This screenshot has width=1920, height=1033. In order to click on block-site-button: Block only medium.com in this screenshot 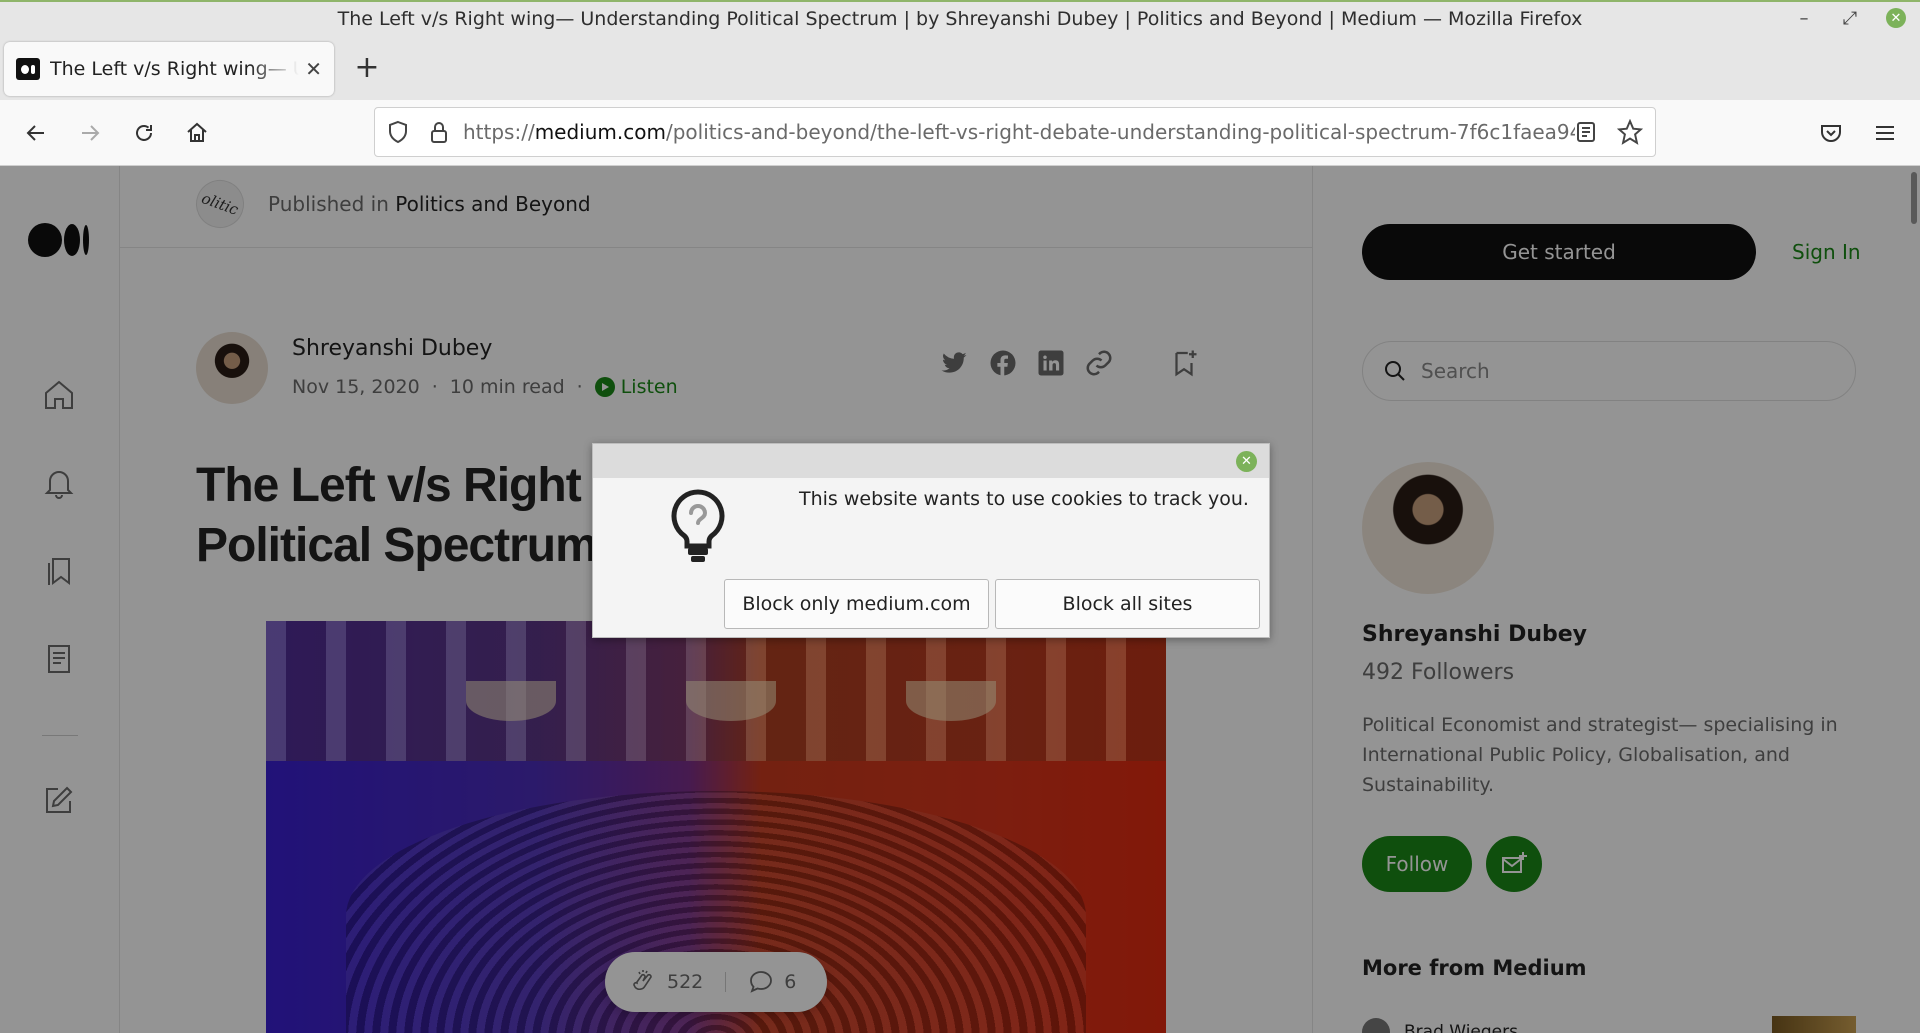, I will do `click(856, 604)`.